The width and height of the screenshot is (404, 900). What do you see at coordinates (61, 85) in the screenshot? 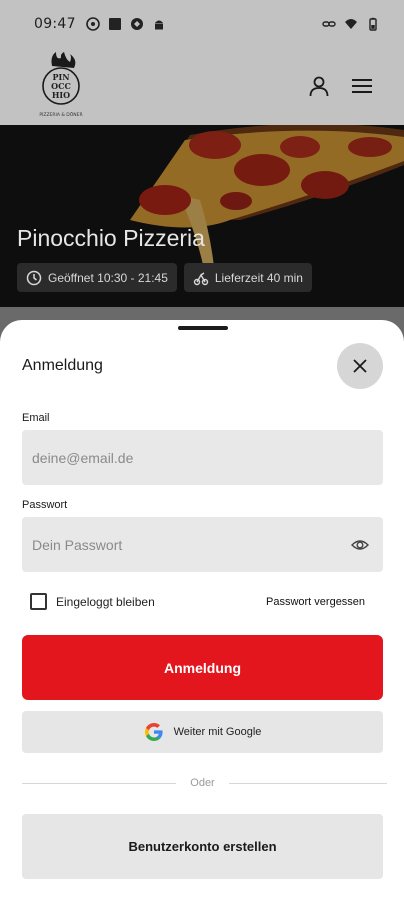
I see `pinocchio-logo: PIN OCC HIO PIZZERIA & DÖNER` at bounding box center [61, 85].